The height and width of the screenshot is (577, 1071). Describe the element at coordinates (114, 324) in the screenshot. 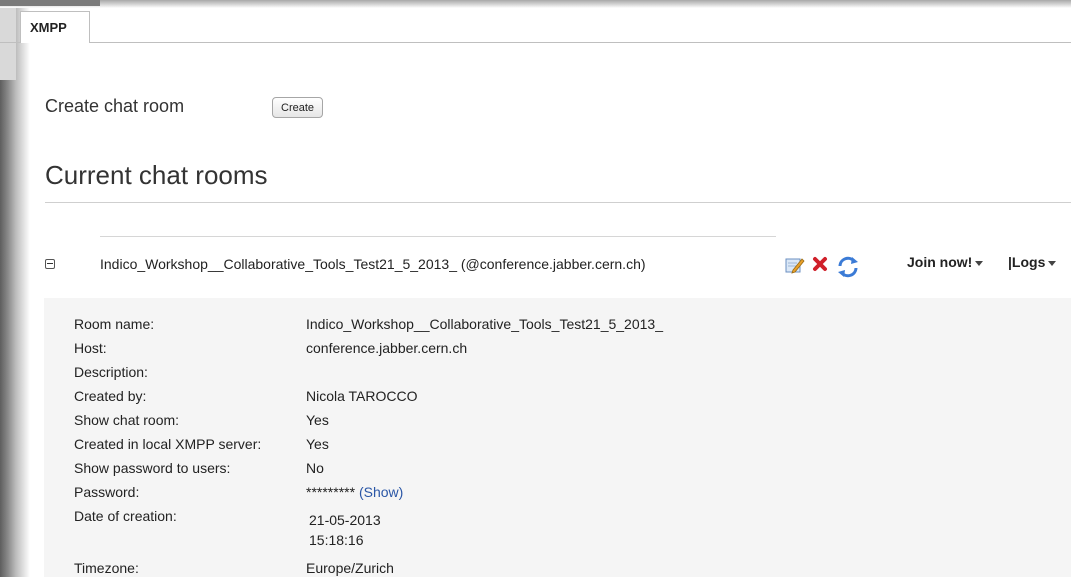

I see `detail-label: Room name:` at that location.